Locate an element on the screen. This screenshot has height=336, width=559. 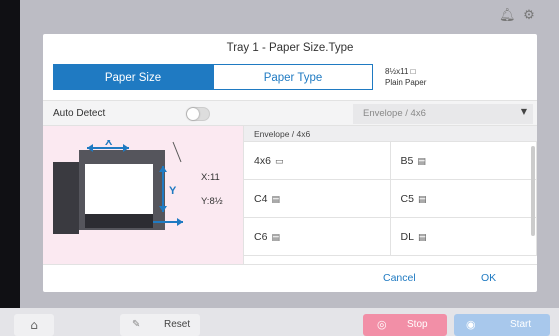
current-paper-type: Plain Paper is located at coordinates (406, 82).